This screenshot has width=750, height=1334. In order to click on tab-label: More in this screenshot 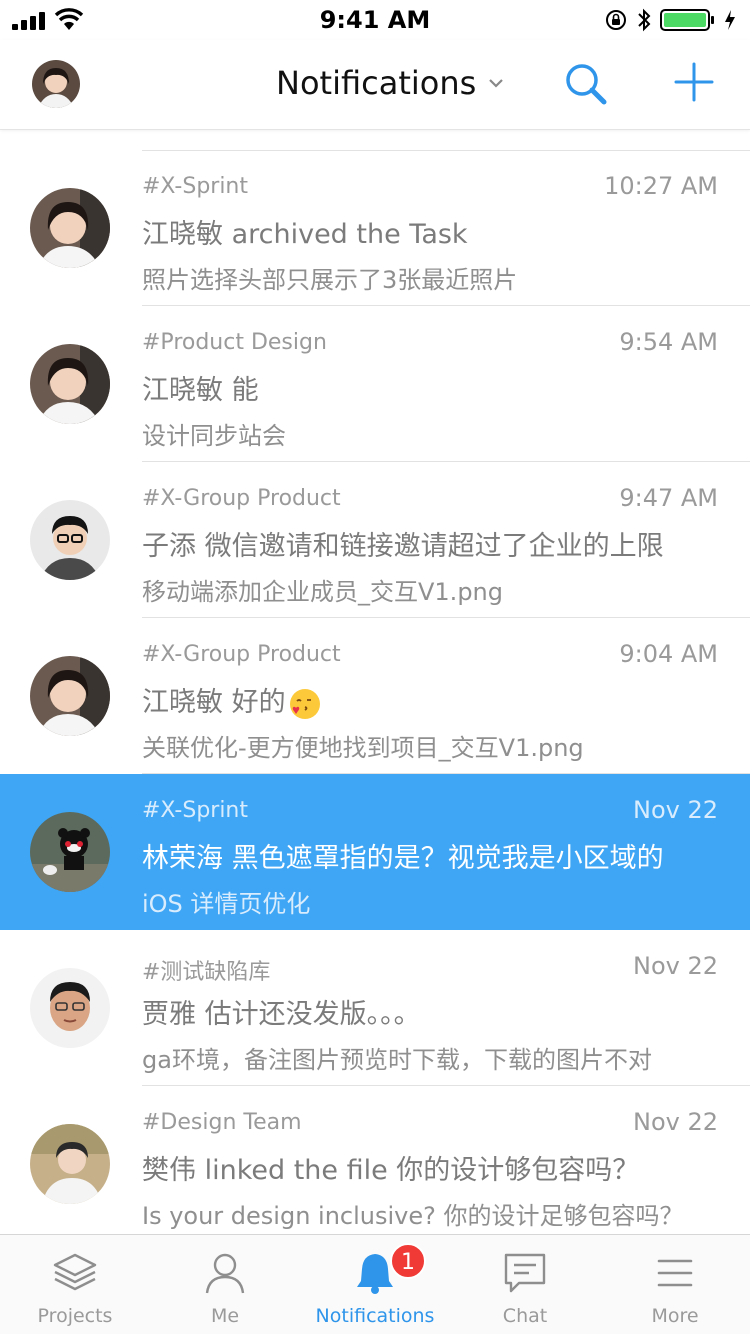, I will do `click(675, 1316)`.